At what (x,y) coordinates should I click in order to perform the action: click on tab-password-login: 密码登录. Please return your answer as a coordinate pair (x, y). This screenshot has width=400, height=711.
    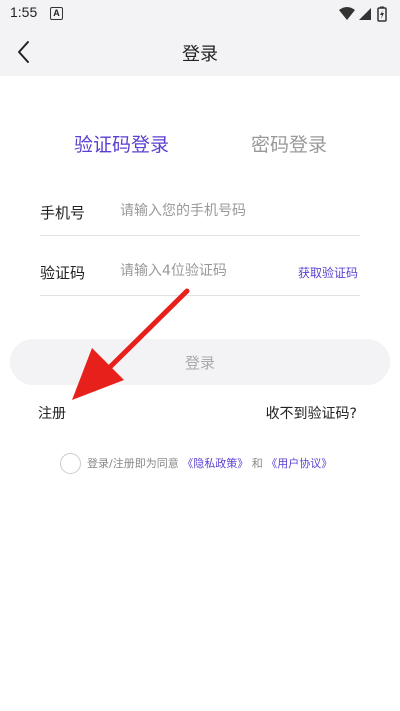
    Looking at the image, I should click on (289, 143).